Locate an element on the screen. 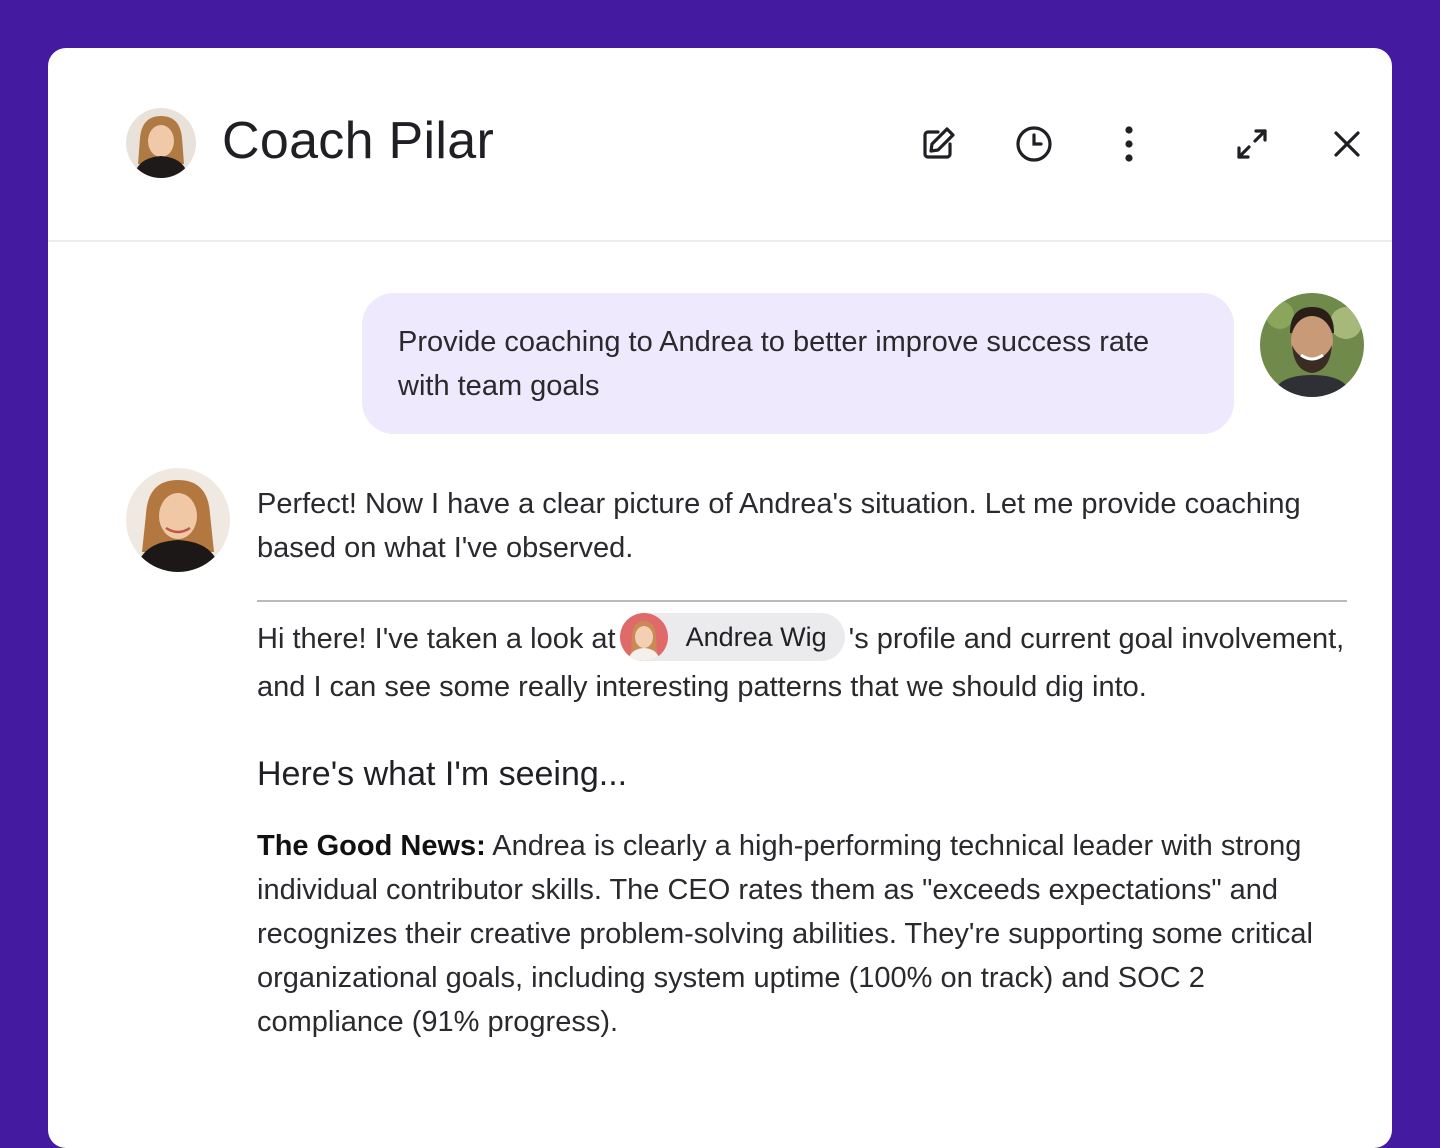  good-news-label: The Good News: is located at coordinates (371, 846).